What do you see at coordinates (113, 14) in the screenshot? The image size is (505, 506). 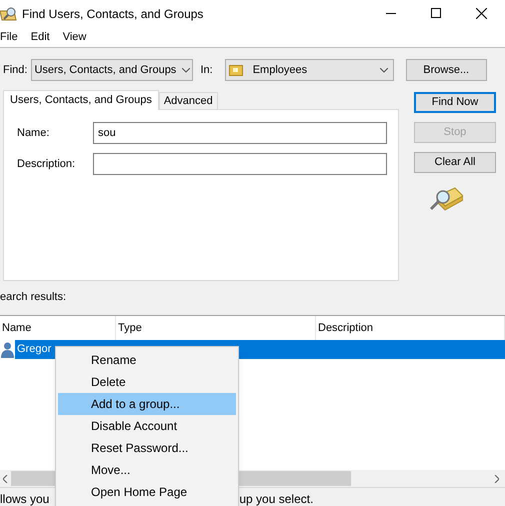 I see `window-title: Find Users, Contacts, and Groups` at bounding box center [113, 14].